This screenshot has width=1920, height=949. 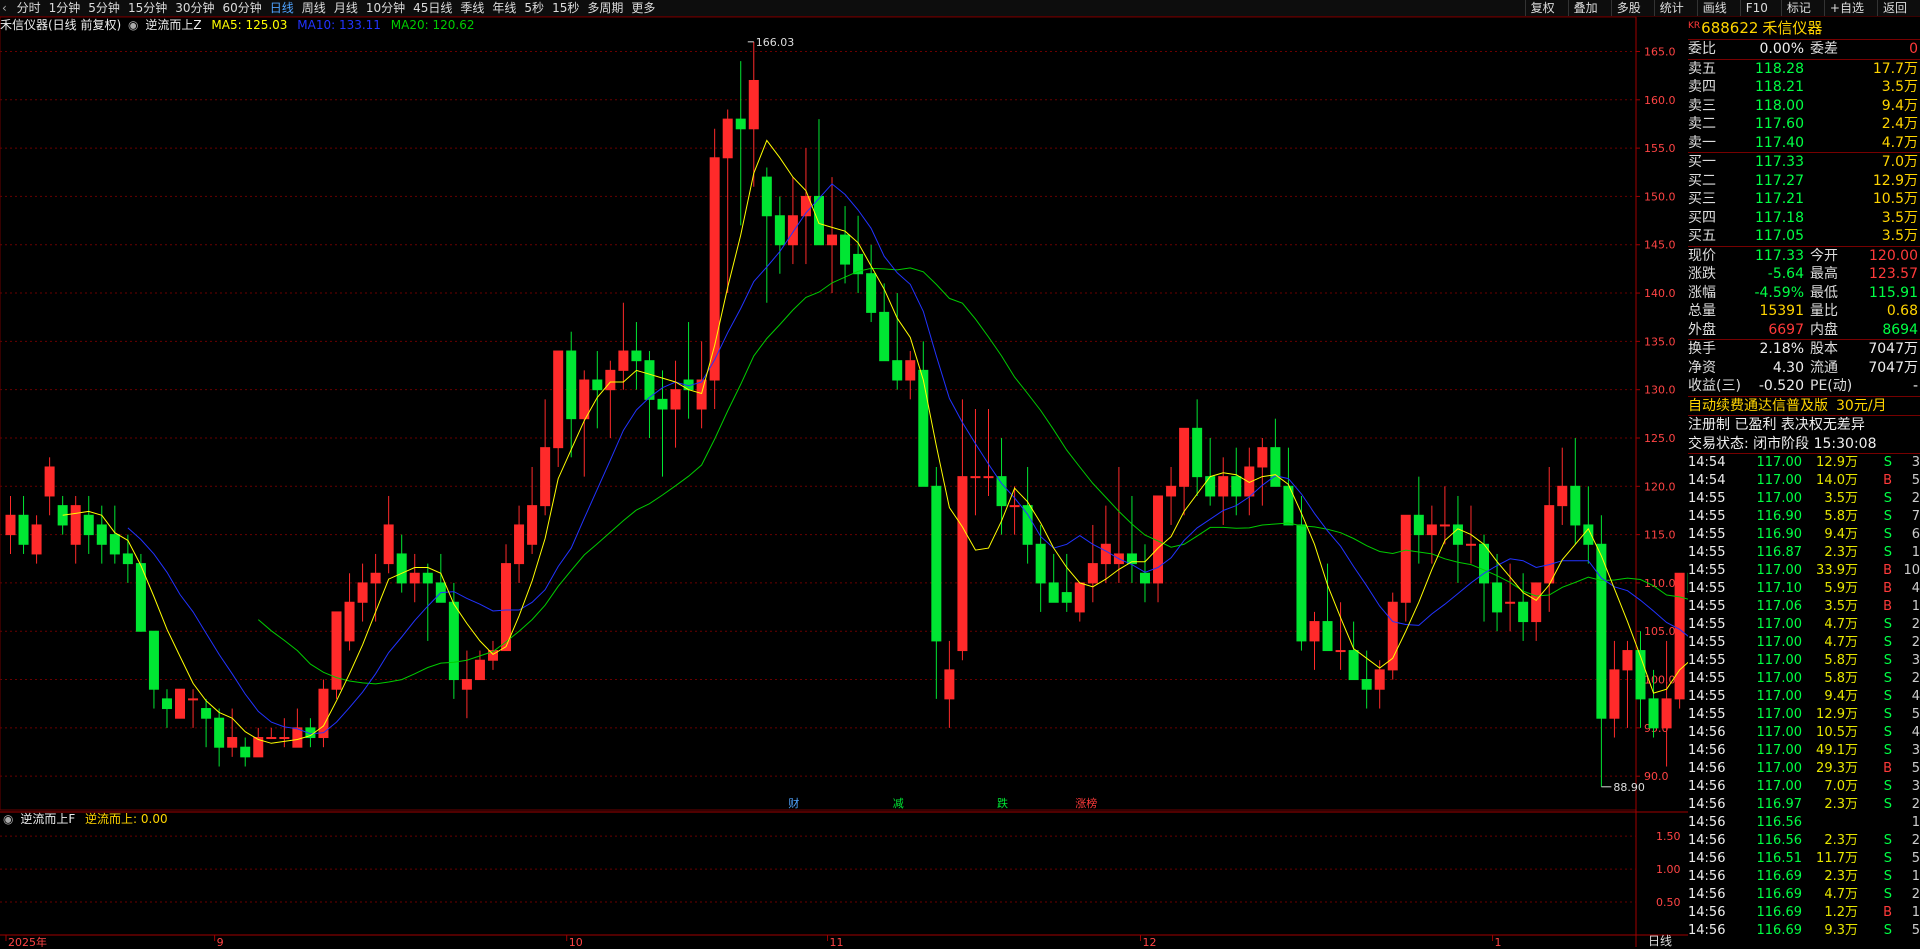 I want to click on event-tag: 减, so click(x=898, y=803).